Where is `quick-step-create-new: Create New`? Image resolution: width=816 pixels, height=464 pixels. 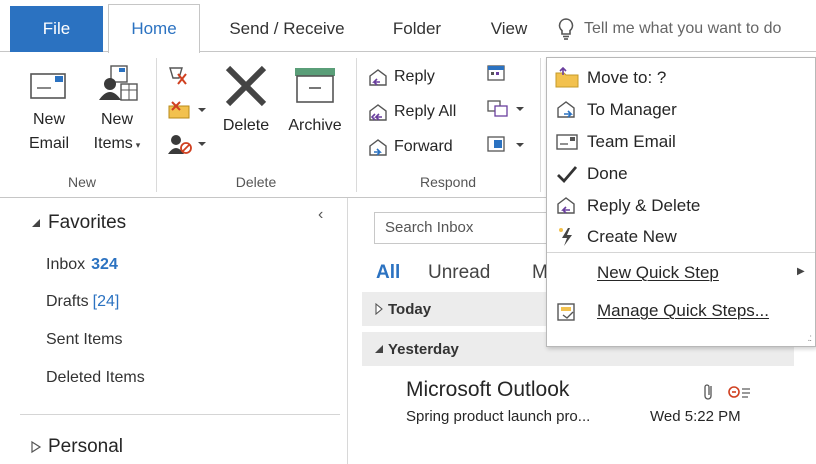
quick-step-create-new: Create New is located at coordinates (681, 236).